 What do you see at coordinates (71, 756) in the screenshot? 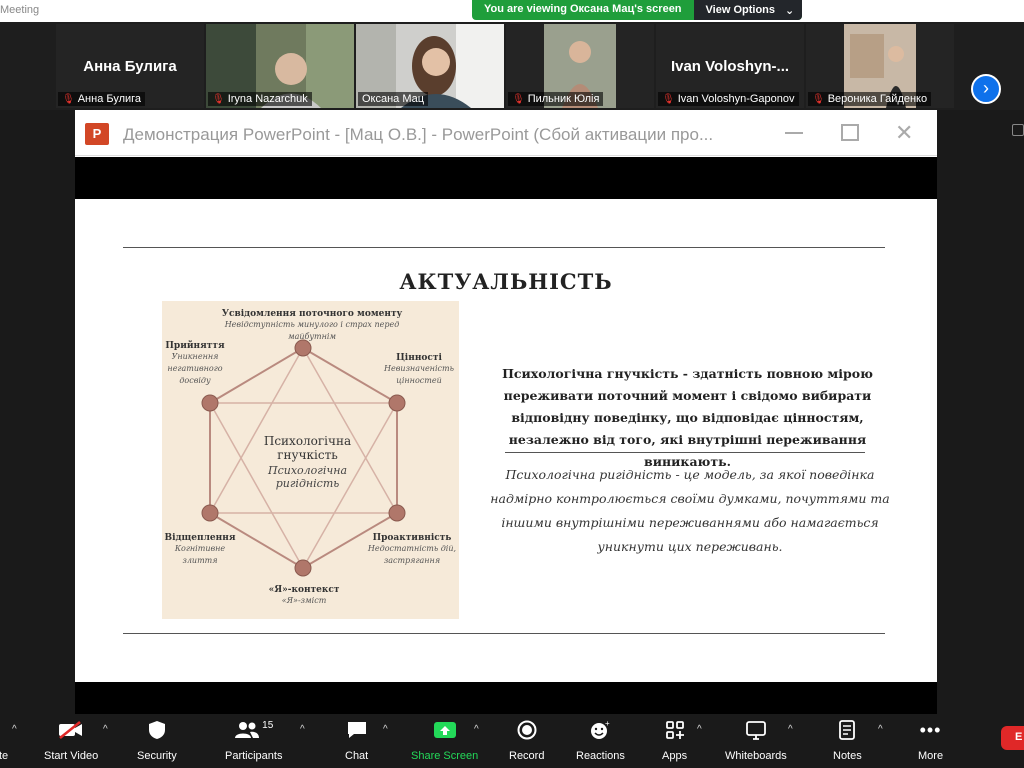
I see `start-video-label: Start Video` at bounding box center [71, 756].